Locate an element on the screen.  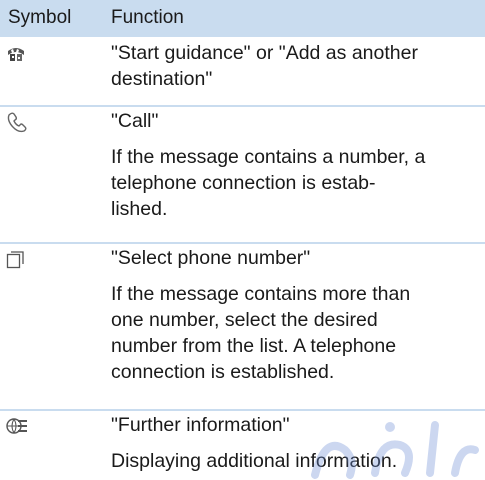
function-title: "Call" is located at coordinates (135, 121).